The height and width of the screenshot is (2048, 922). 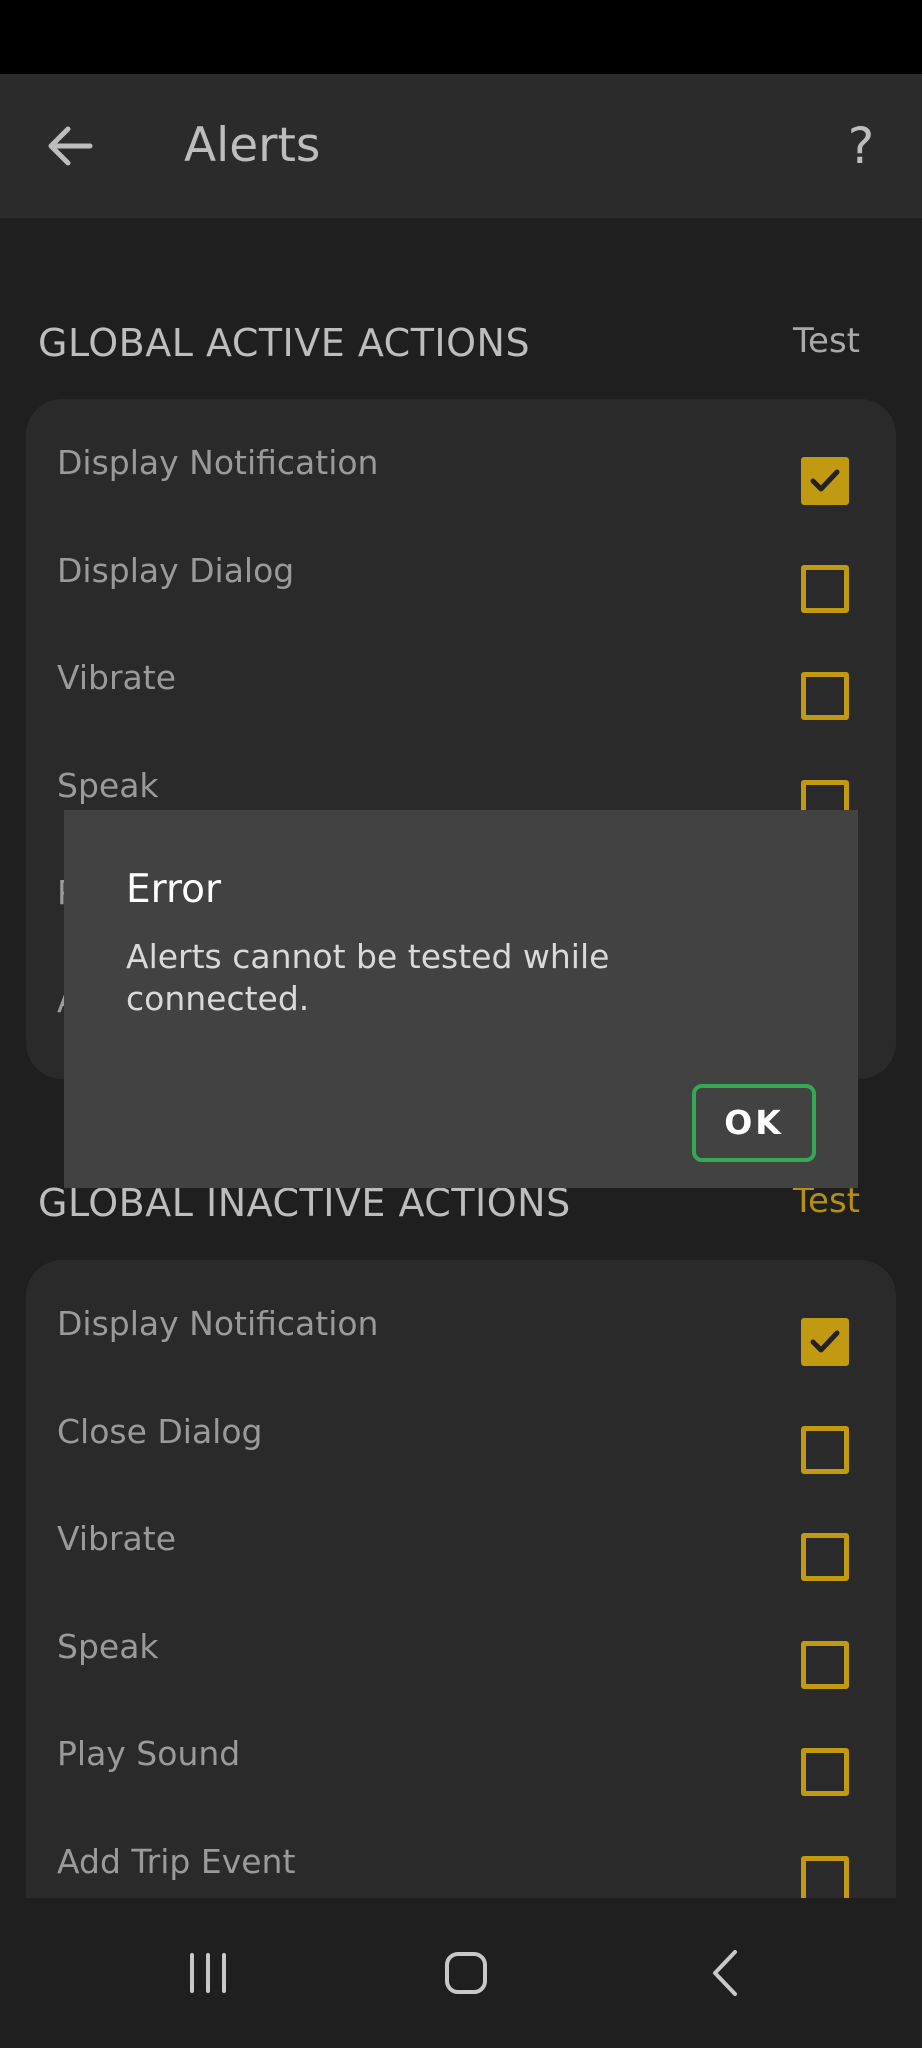 I want to click on system-nav-bar, so click(x=461, y=1973).